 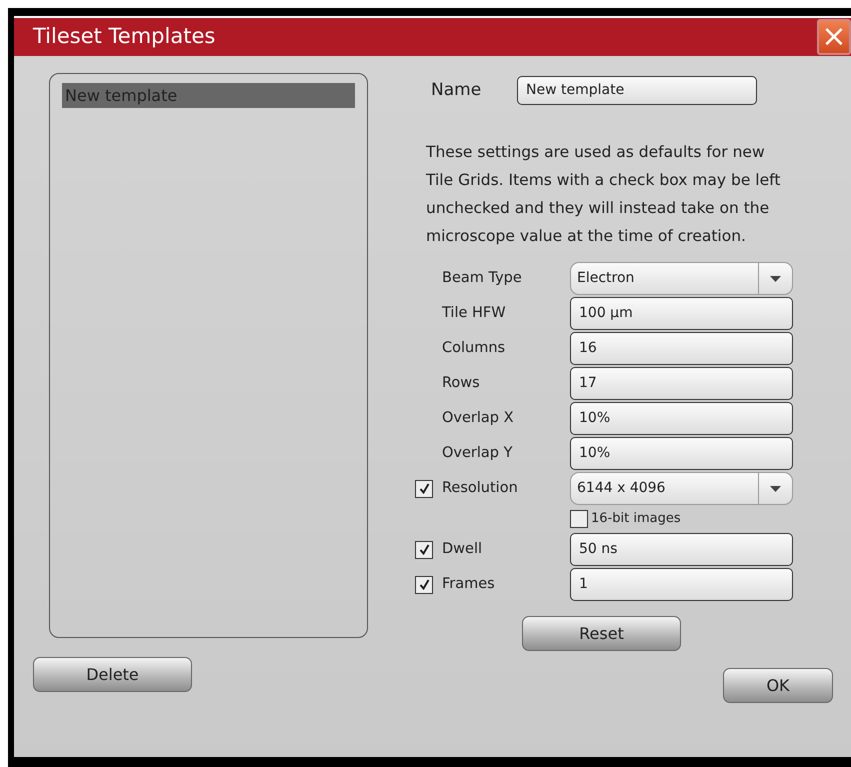 What do you see at coordinates (463, 549) in the screenshot?
I see `field-label: Dwell` at bounding box center [463, 549].